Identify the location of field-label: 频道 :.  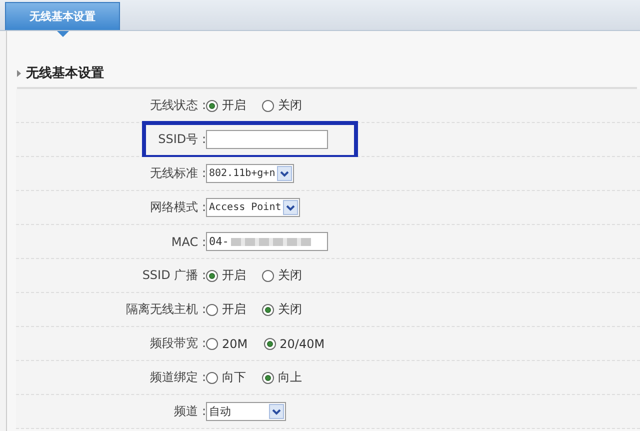
(190, 411).